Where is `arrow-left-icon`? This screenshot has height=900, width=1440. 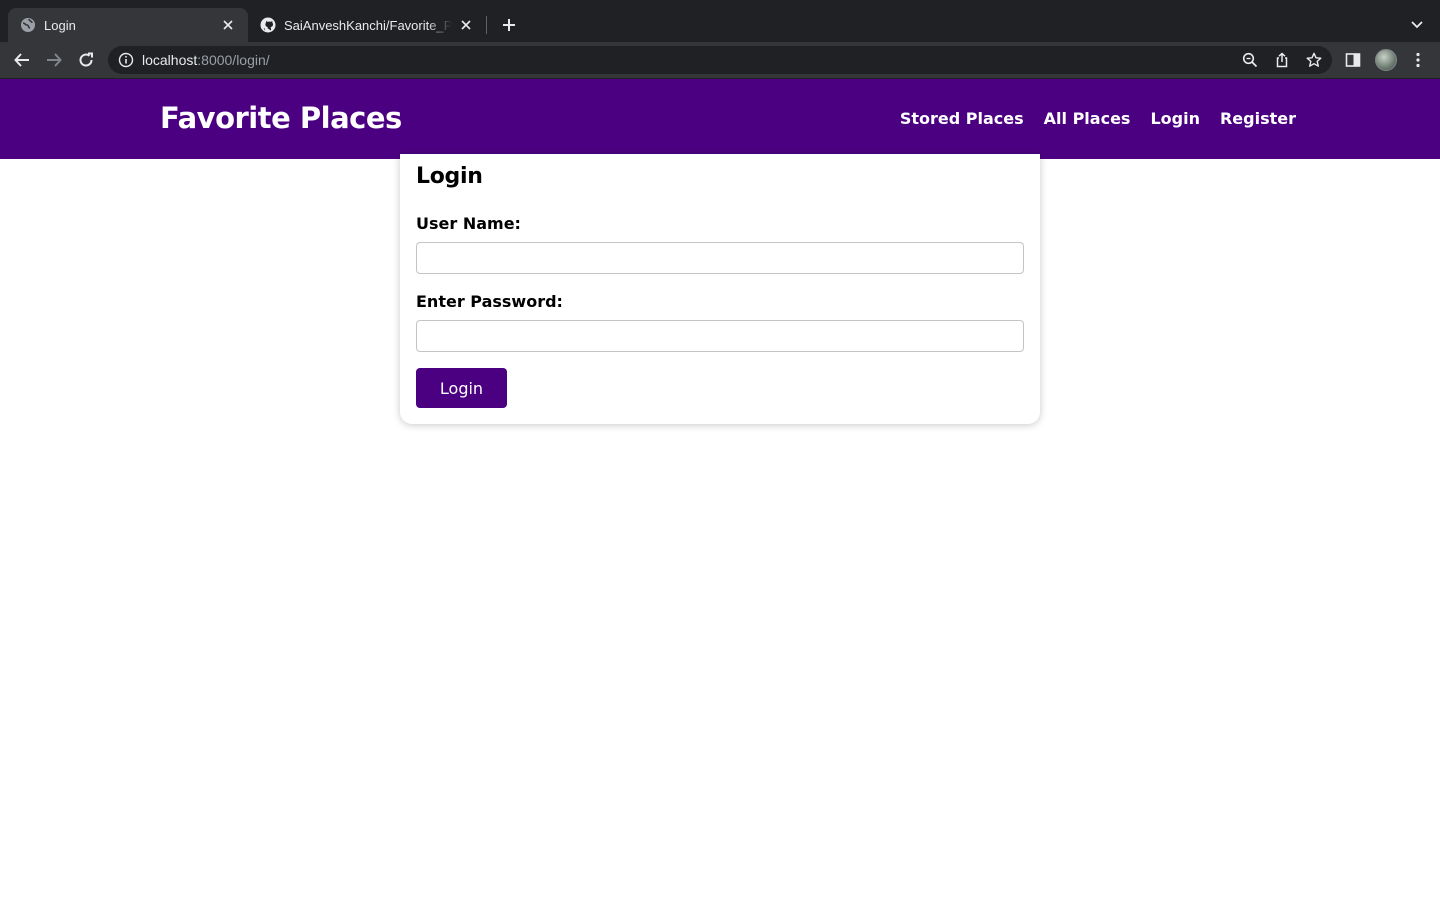
arrow-left-icon is located at coordinates (21, 60).